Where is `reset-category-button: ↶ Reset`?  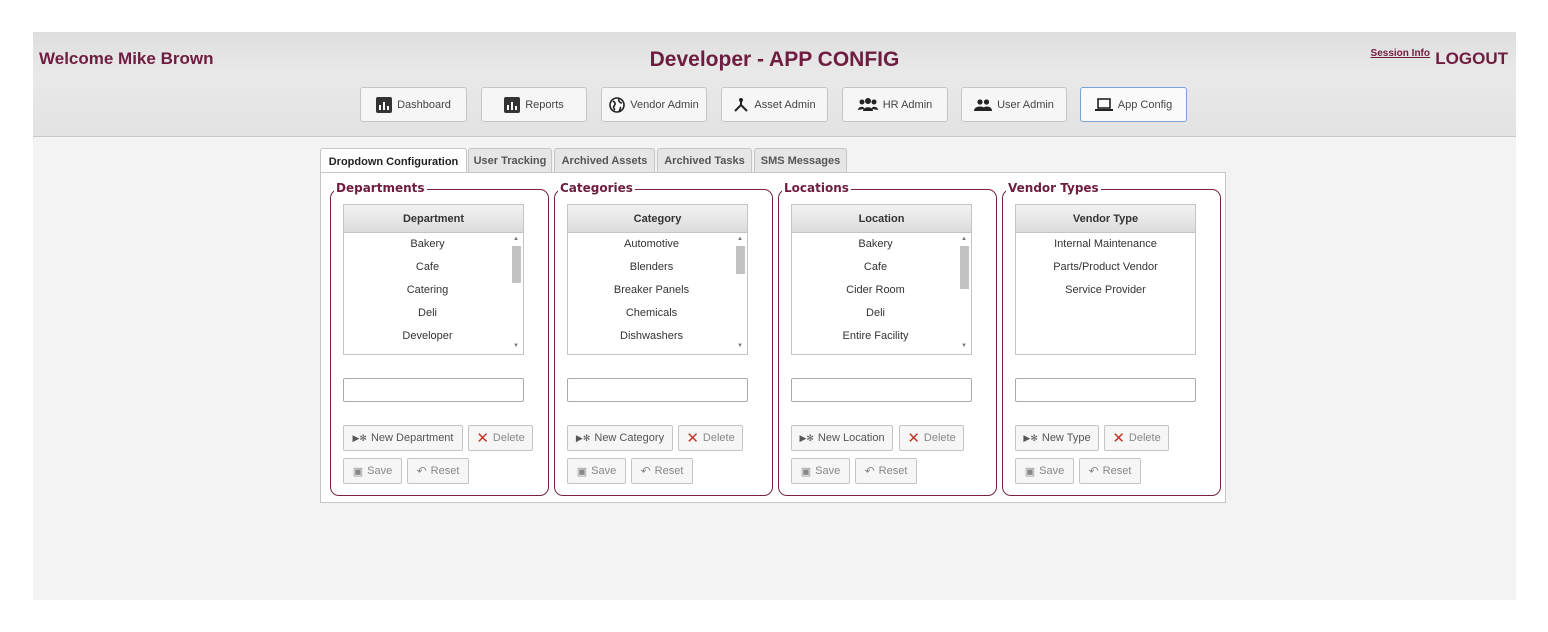
reset-category-button: ↶ Reset is located at coordinates (662, 471).